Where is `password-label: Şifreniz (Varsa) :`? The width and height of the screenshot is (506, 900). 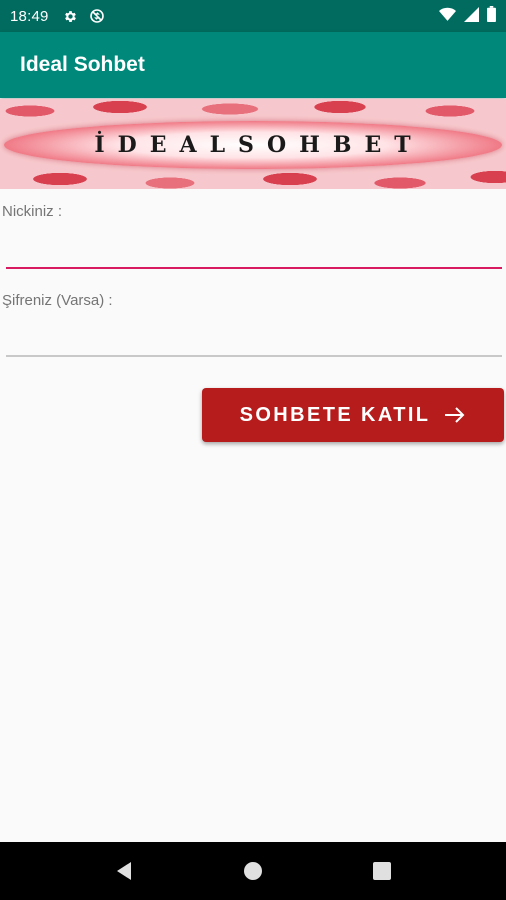 password-label: Şifreniz (Varsa) : is located at coordinates (57, 300).